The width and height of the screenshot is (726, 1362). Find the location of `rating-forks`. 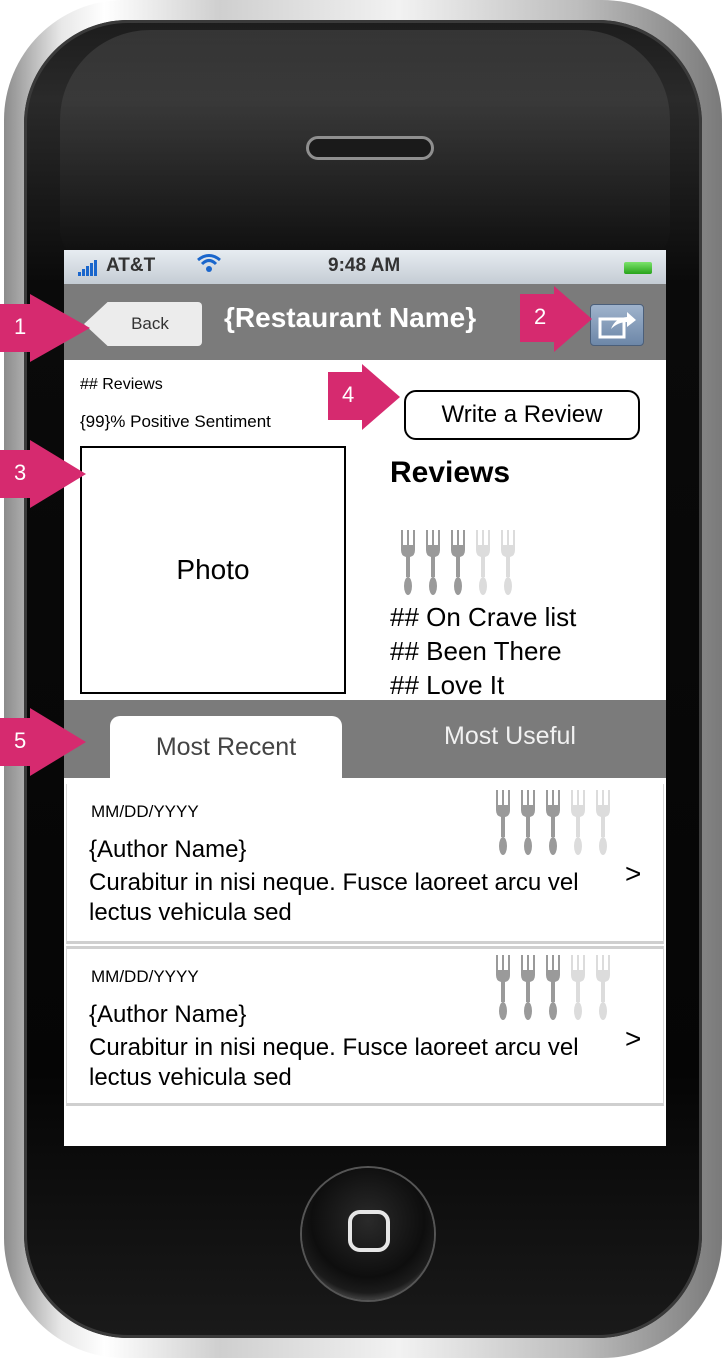

rating-forks is located at coordinates (458, 563).